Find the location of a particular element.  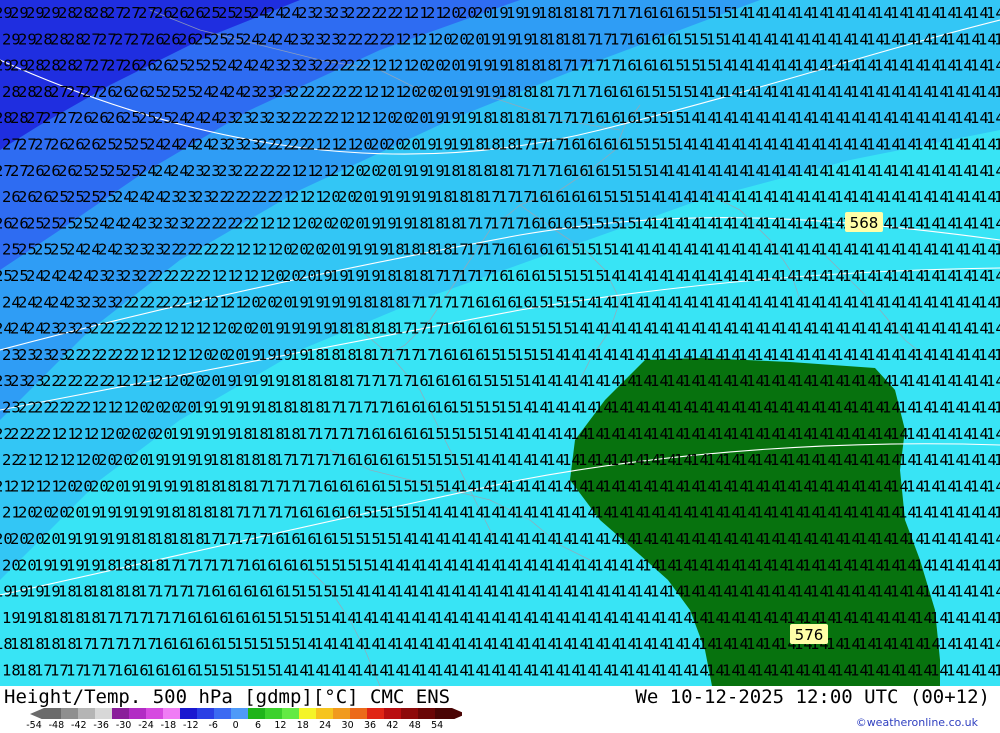

colorbar-tick-label: 12 is located at coordinates (280, 725).